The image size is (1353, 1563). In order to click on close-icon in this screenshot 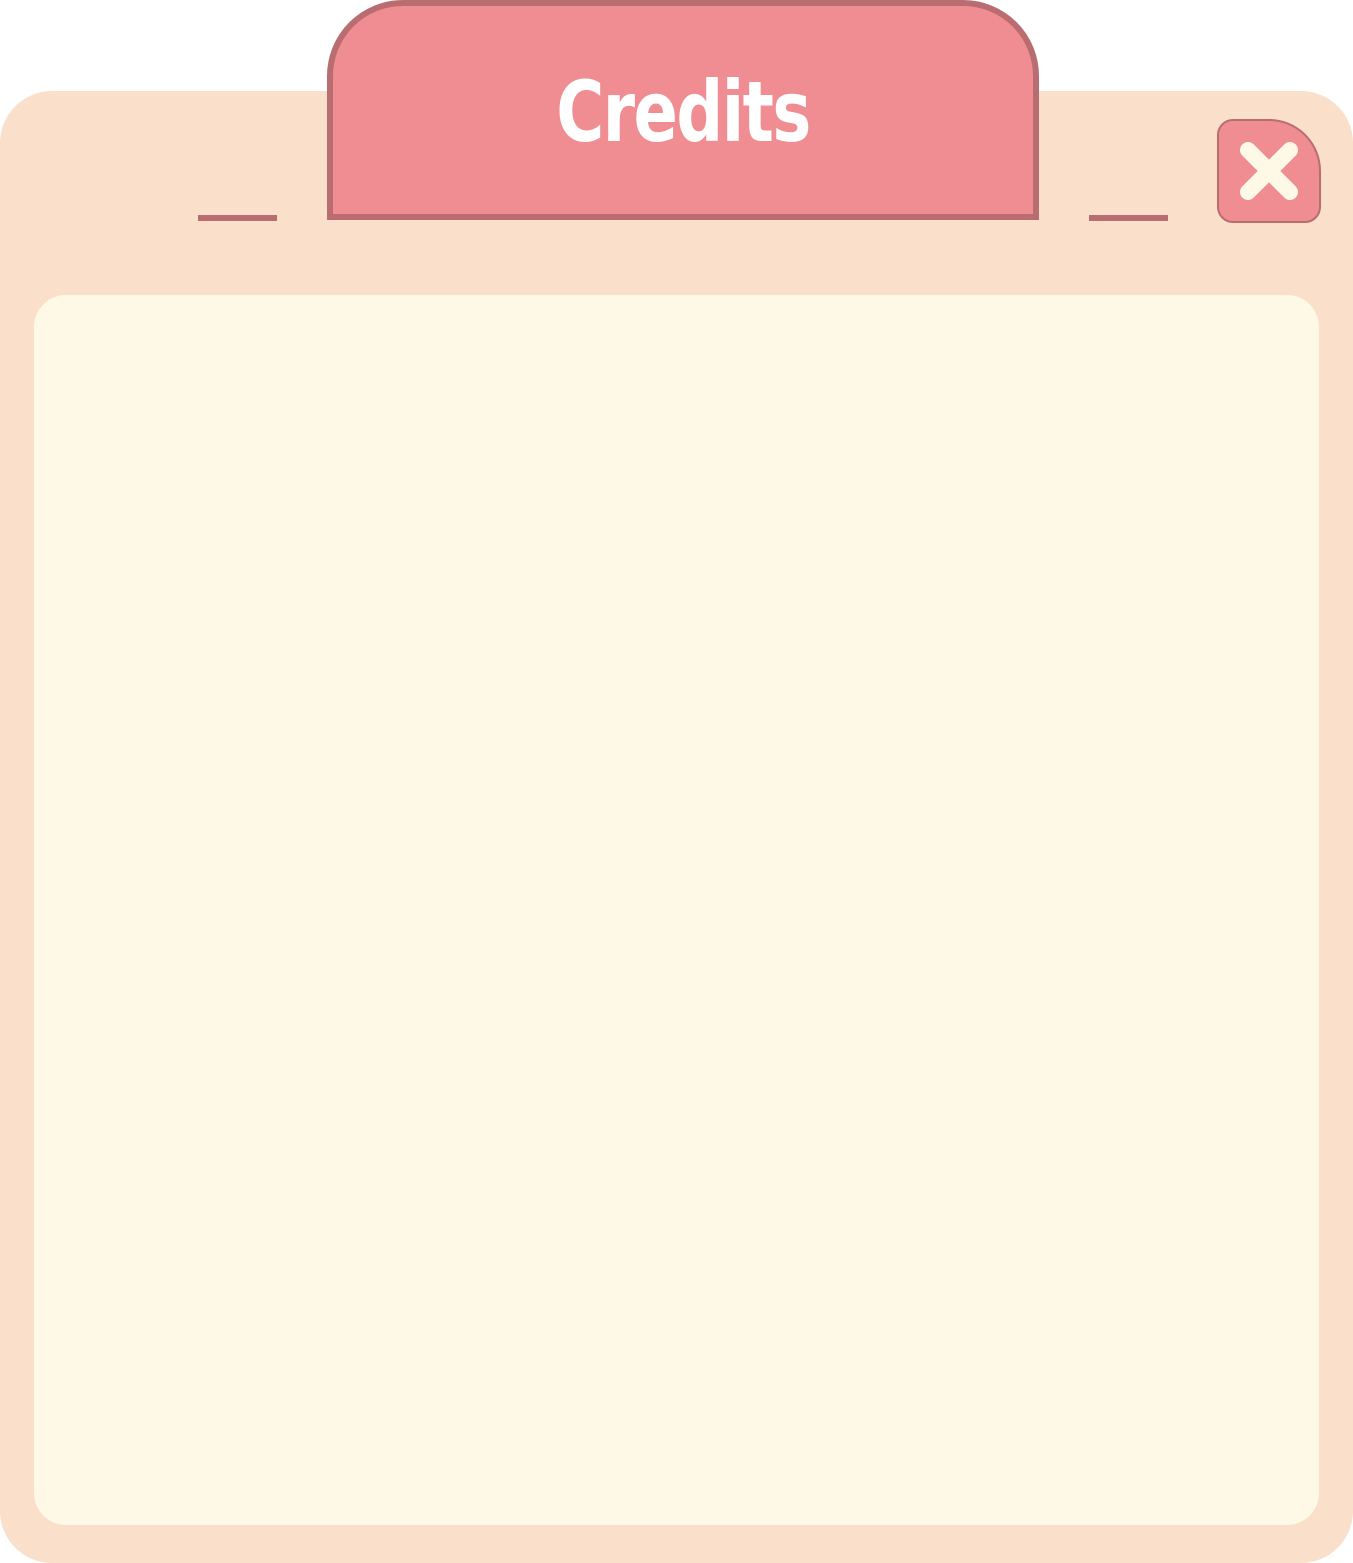, I will do `click(1269, 171)`.